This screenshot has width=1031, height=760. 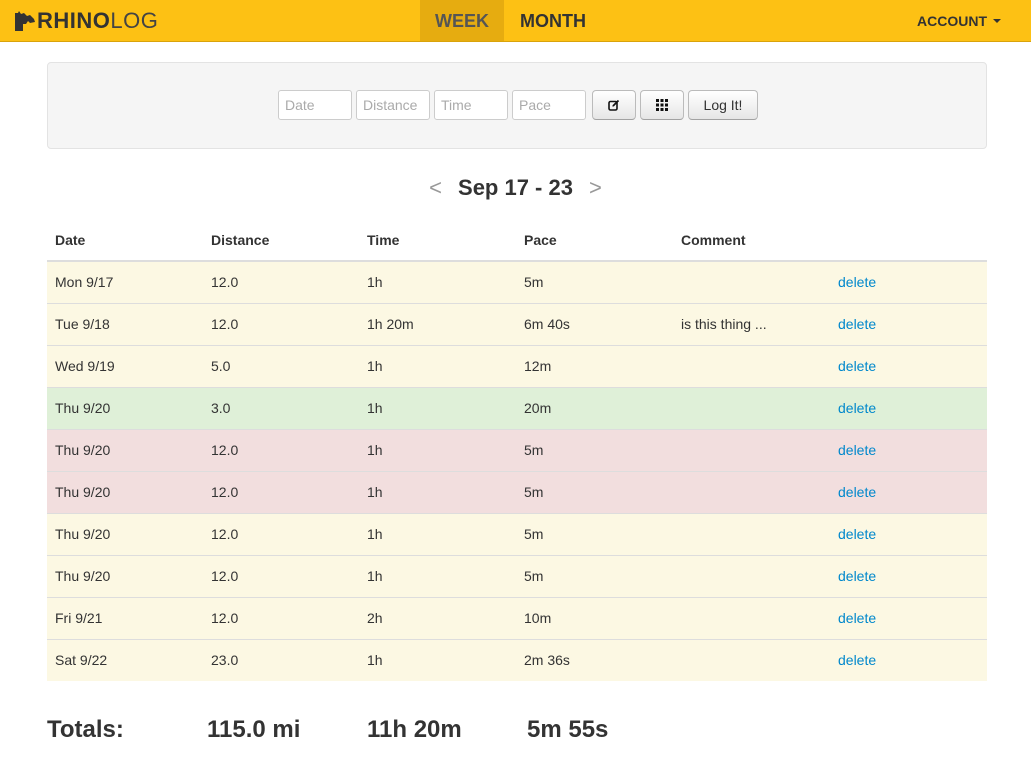 I want to click on table-row: Wed 9/19 5.0 1h 12m delete, so click(x=517, y=365).